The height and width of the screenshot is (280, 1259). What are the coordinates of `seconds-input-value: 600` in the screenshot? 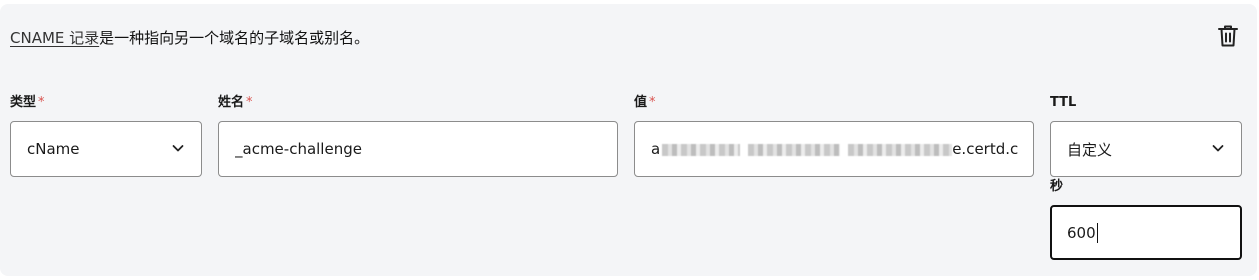 It's located at (1081, 232).